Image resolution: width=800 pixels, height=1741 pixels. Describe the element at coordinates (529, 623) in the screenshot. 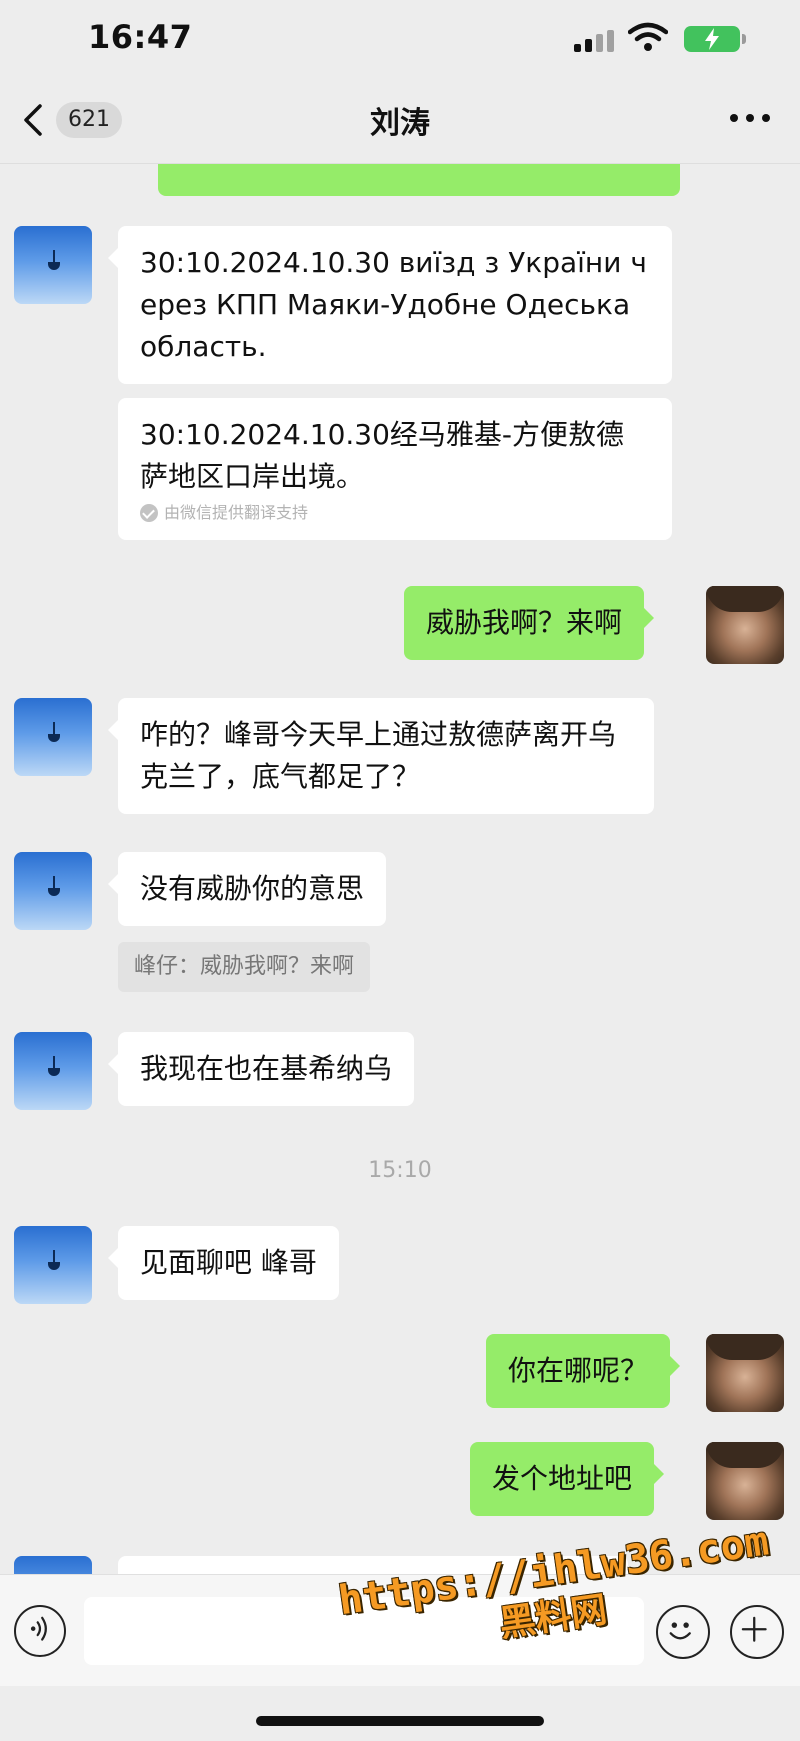

I see `message-bubble-sent: 威胁我啊？来啊` at that location.